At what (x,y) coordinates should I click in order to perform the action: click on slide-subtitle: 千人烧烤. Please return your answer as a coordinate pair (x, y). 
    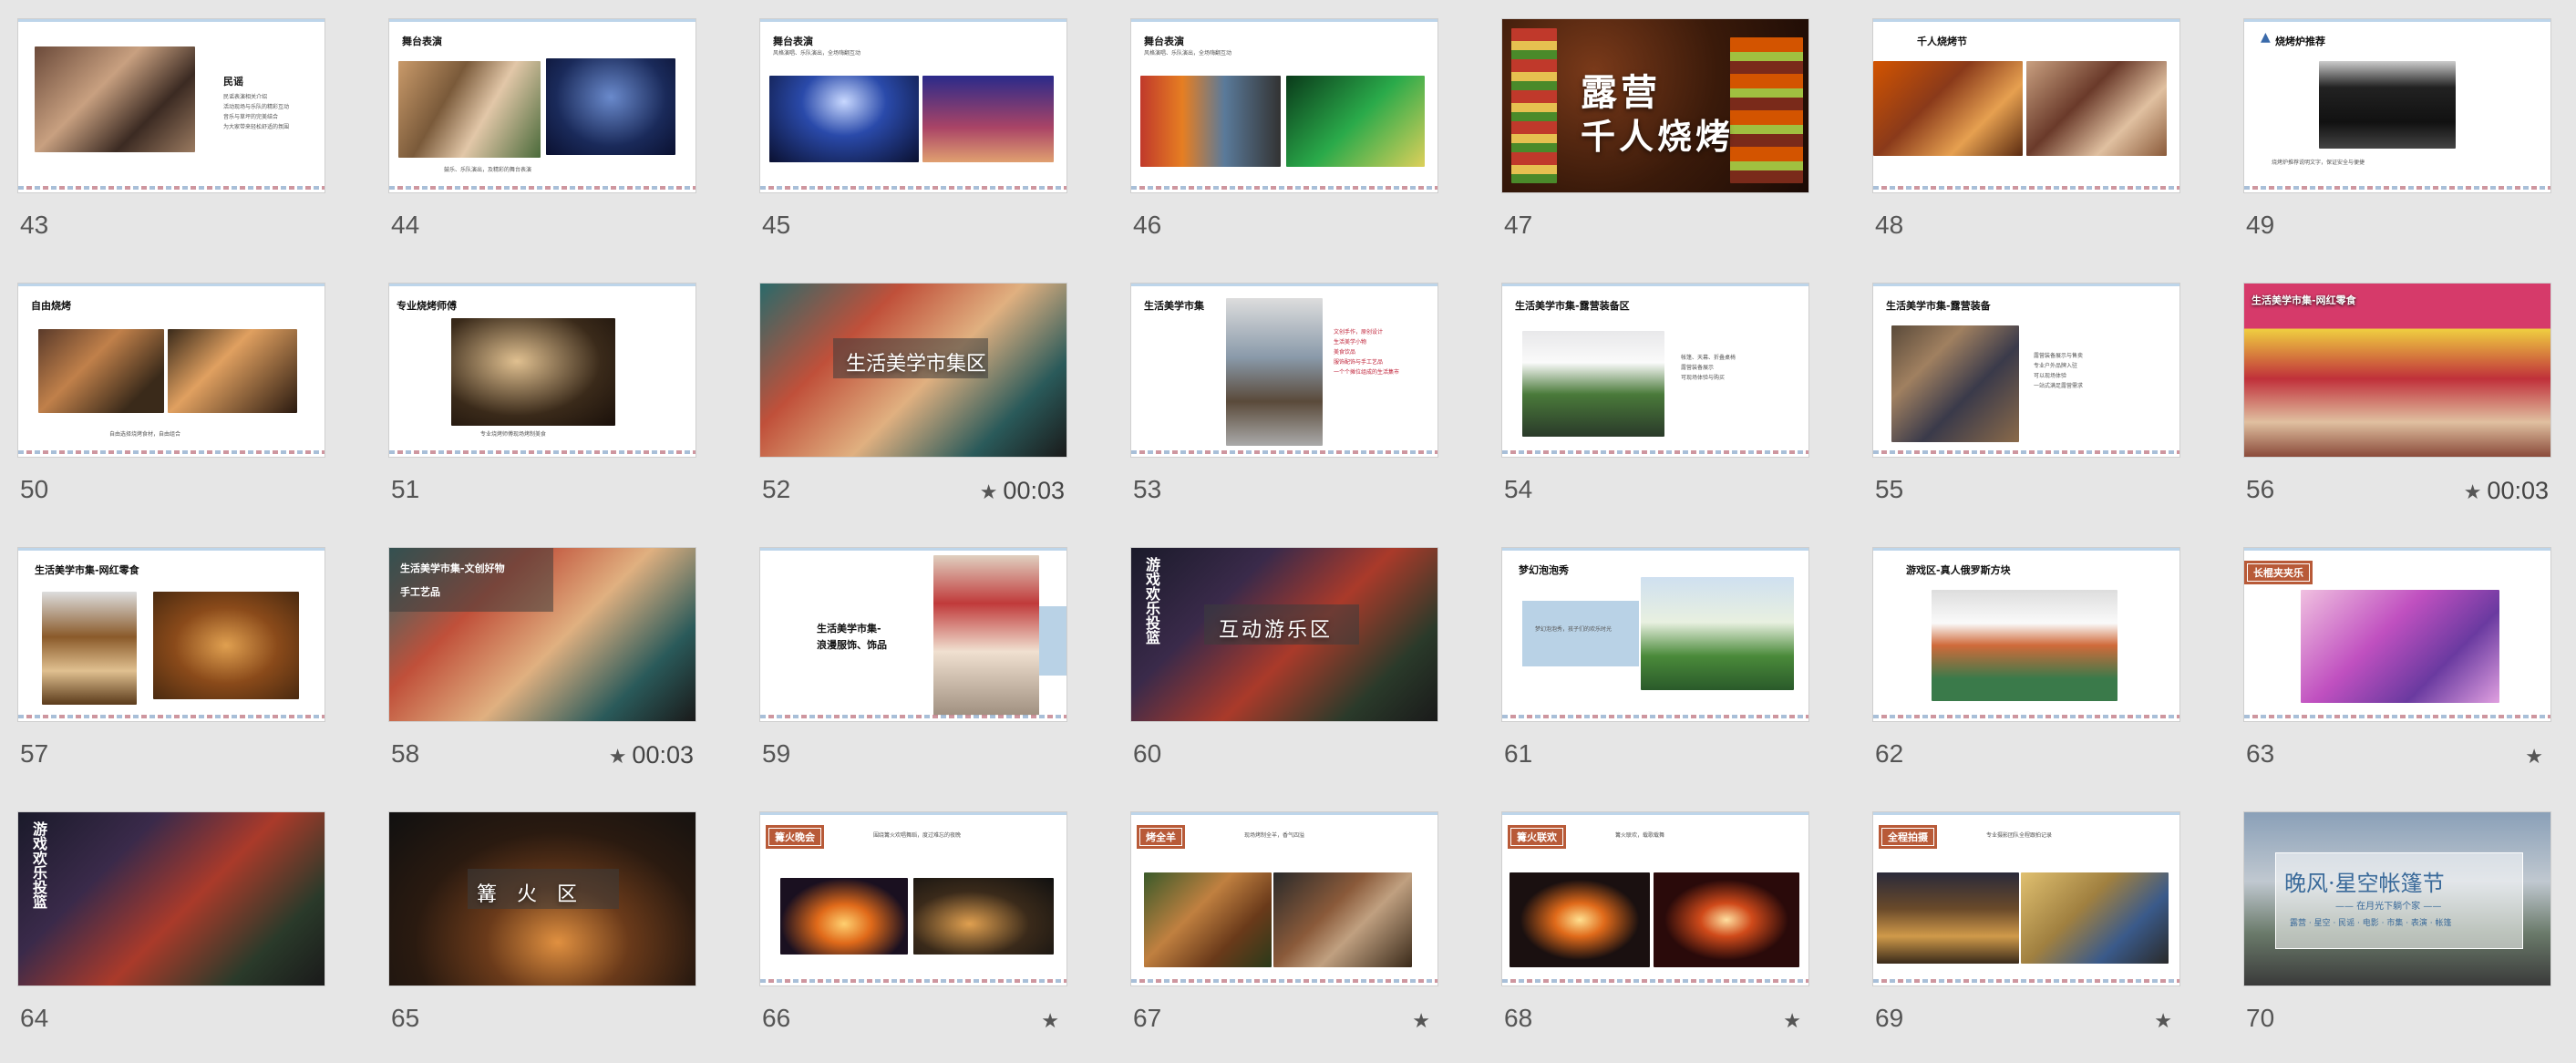
    Looking at the image, I should click on (1658, 137).